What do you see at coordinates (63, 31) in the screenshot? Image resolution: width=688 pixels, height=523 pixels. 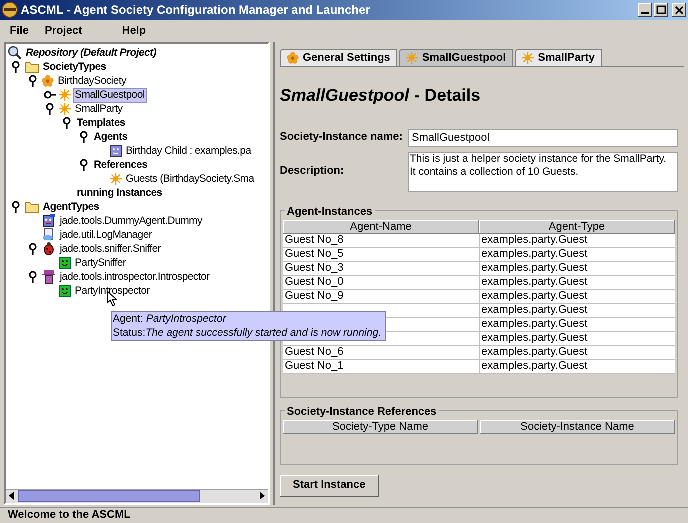 I see `menu-item: Project` at bounding box center [63, 31].